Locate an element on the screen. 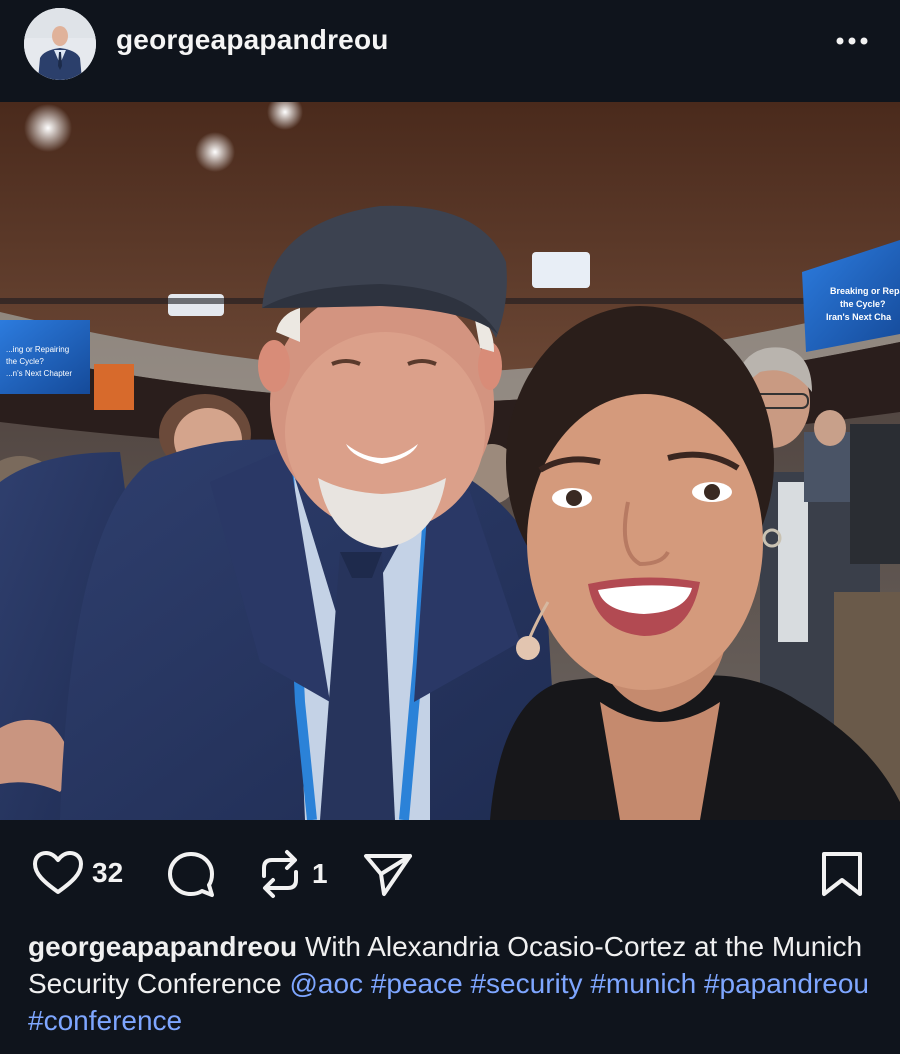 Image resolution: width=900 pixels, height=1054 pixels. more-options-button is located at coordinates (852, 41).